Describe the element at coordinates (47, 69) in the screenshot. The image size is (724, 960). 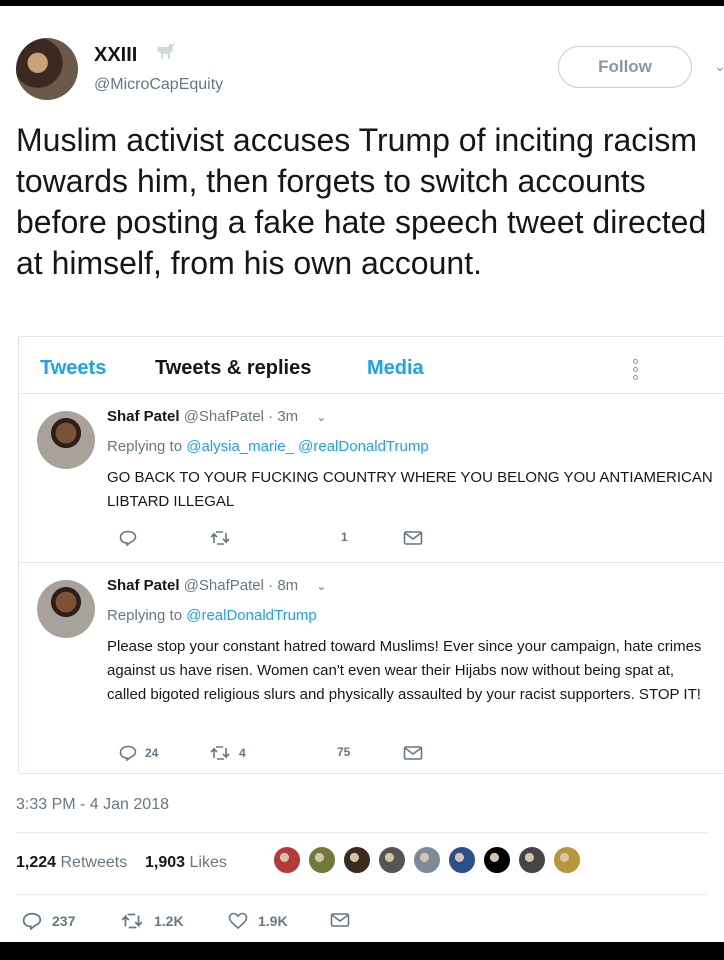
I see `author-avatar` at that location.